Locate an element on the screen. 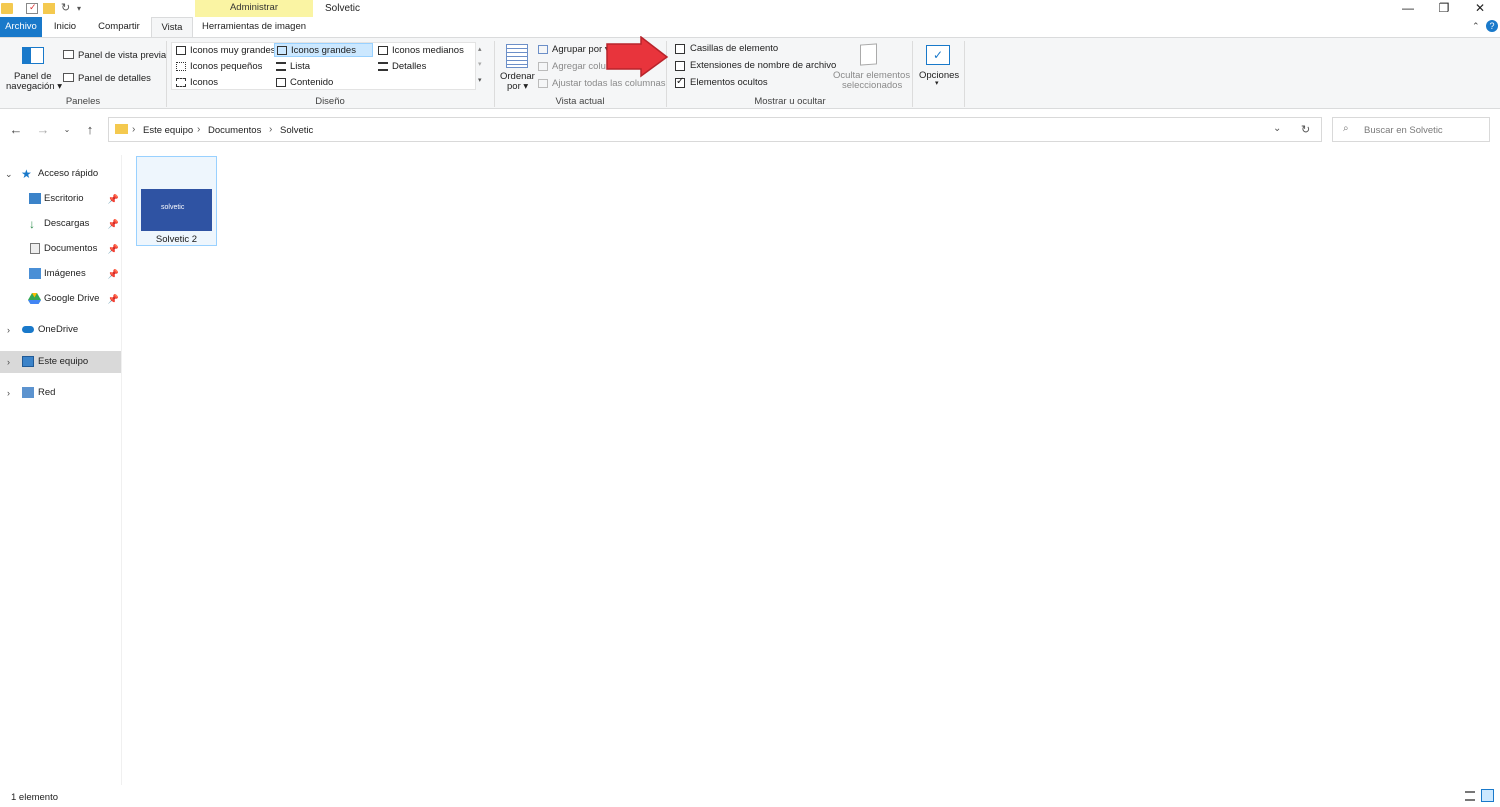  up-arrow-icon: ↑ is located at coordinates (90, 129).